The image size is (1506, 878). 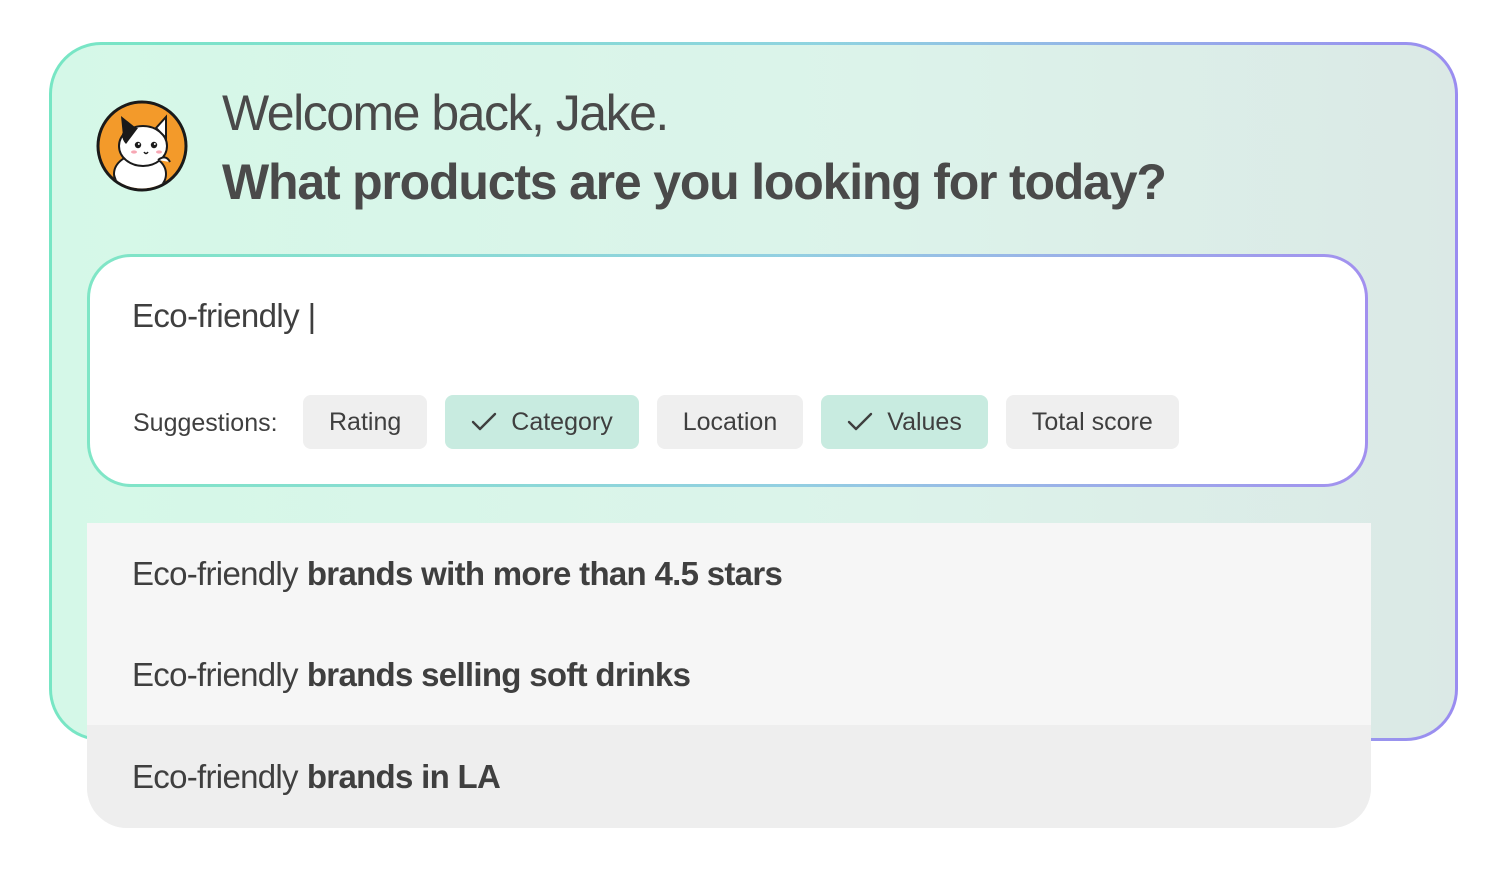 I want to click on suggestions-label: Suggestions:, so click(x=205, y=423).